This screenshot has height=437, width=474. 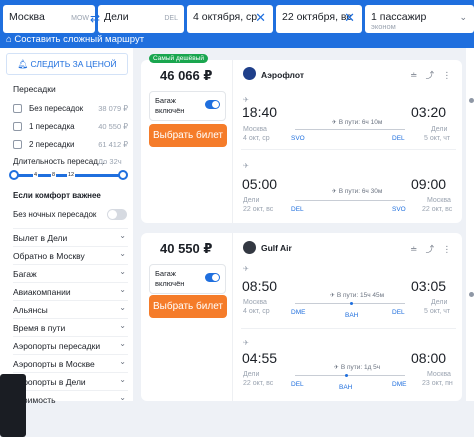 What do you see at coordinates (260, 358) in the screenshot?
I see `departure-time: 04:55` at bounding box center [260, 358].